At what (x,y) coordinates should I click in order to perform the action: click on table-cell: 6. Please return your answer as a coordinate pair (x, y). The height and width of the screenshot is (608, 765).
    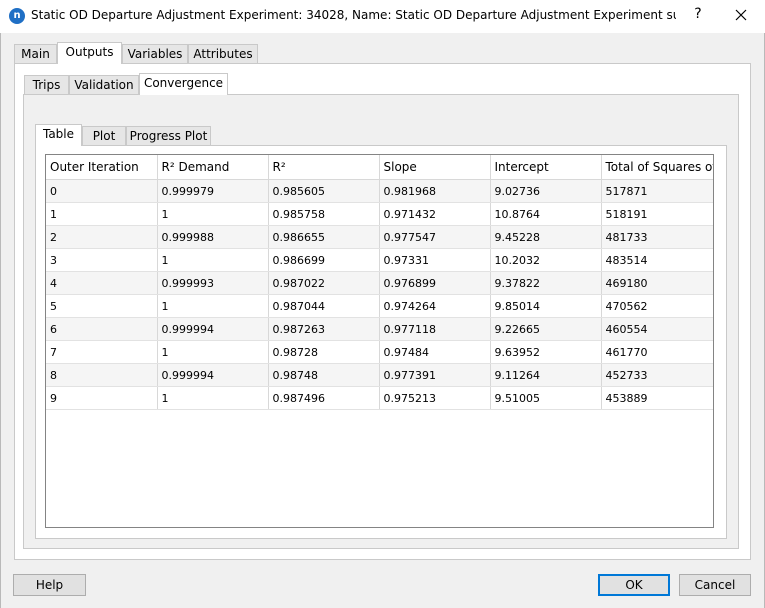
    Looking at the image, I should click on (102, 329).